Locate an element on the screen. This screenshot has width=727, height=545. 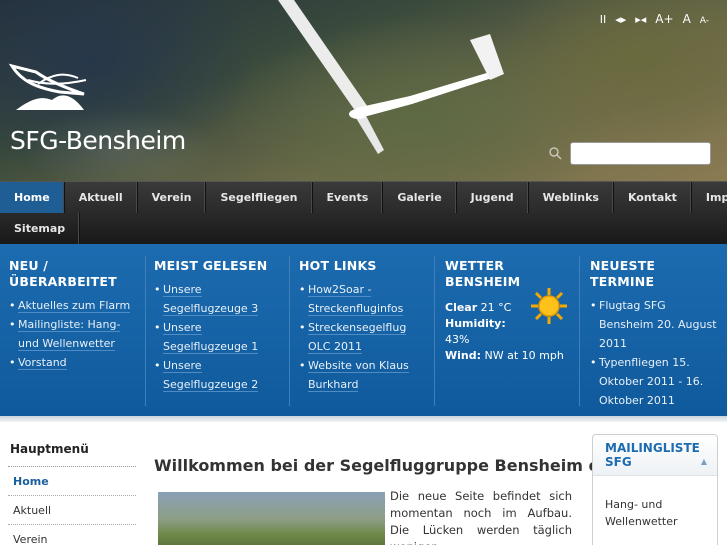
module-title: Hot Links is located at coordinates (338, 265).